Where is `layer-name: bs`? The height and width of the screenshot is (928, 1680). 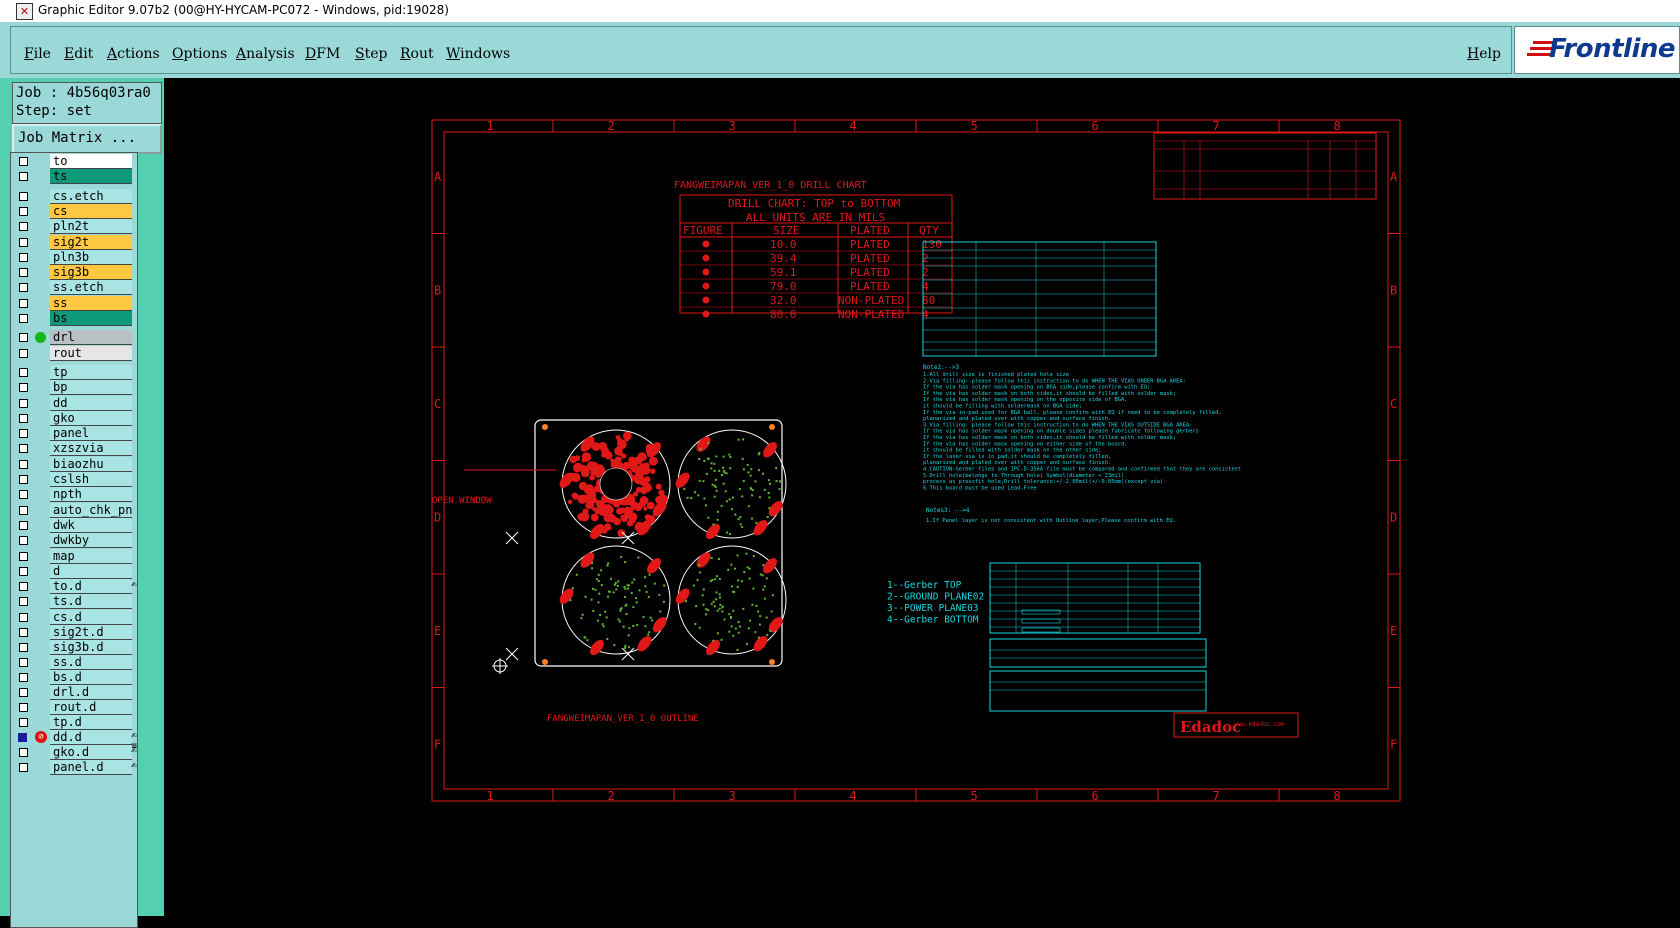
layer-name: bs is located at coordinates (91, 318).